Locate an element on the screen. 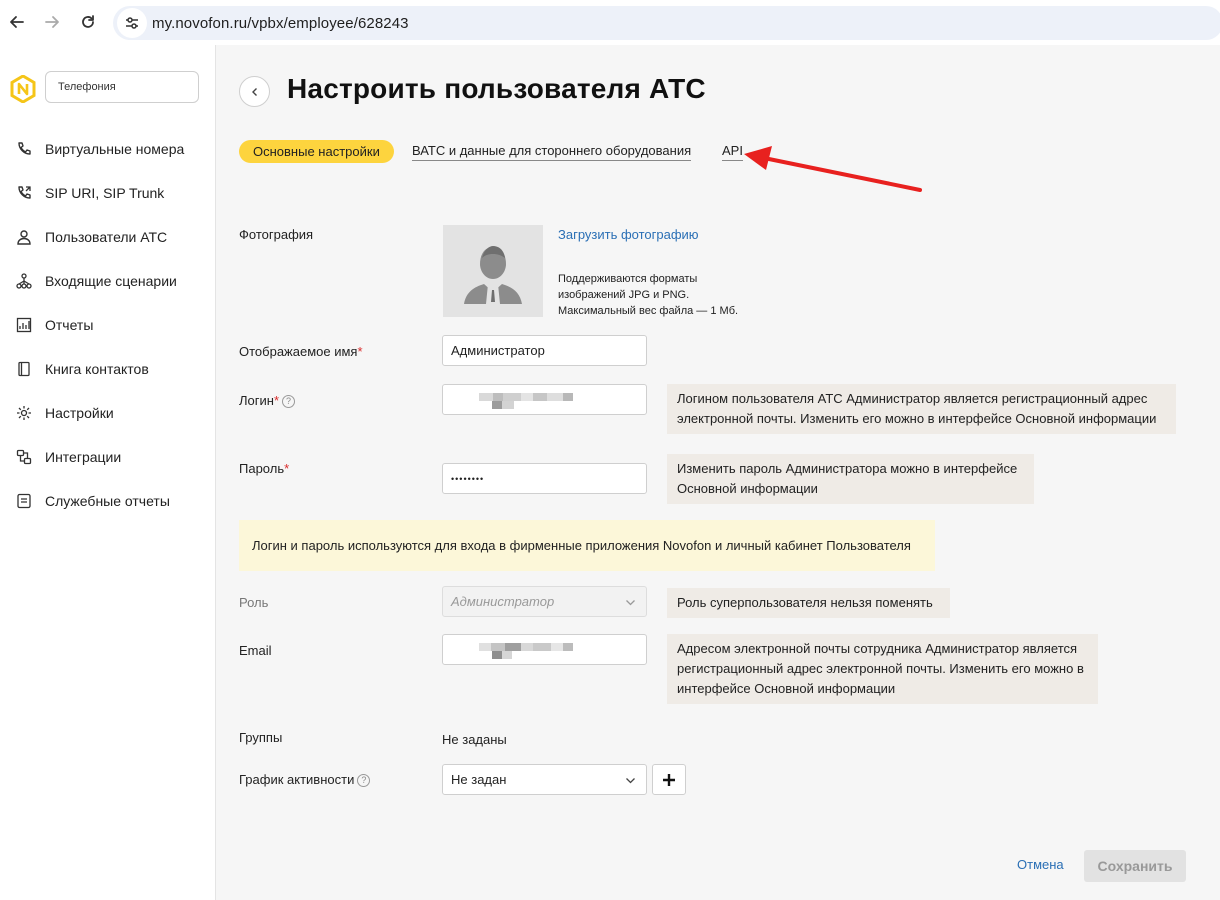  sidebar-item-integrations: Интеграции is located at coordinates (107, 457).